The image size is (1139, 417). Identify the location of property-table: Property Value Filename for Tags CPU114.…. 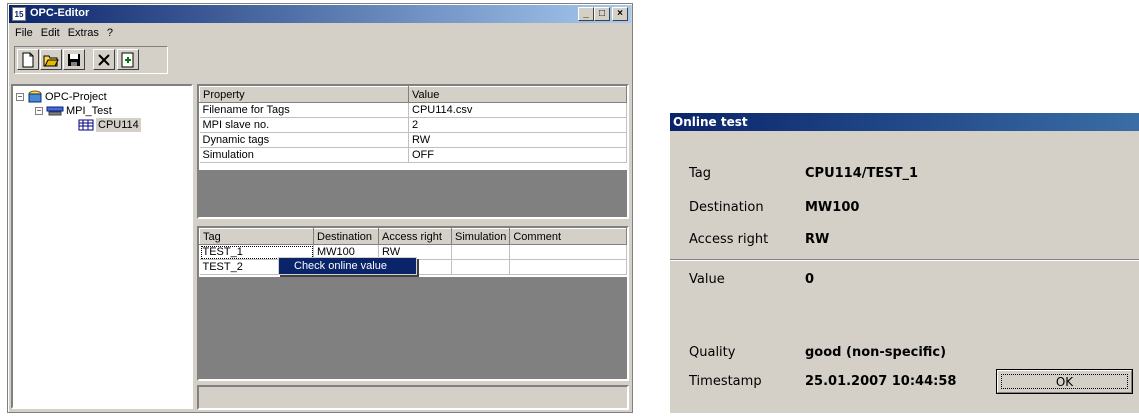
(413, 124).